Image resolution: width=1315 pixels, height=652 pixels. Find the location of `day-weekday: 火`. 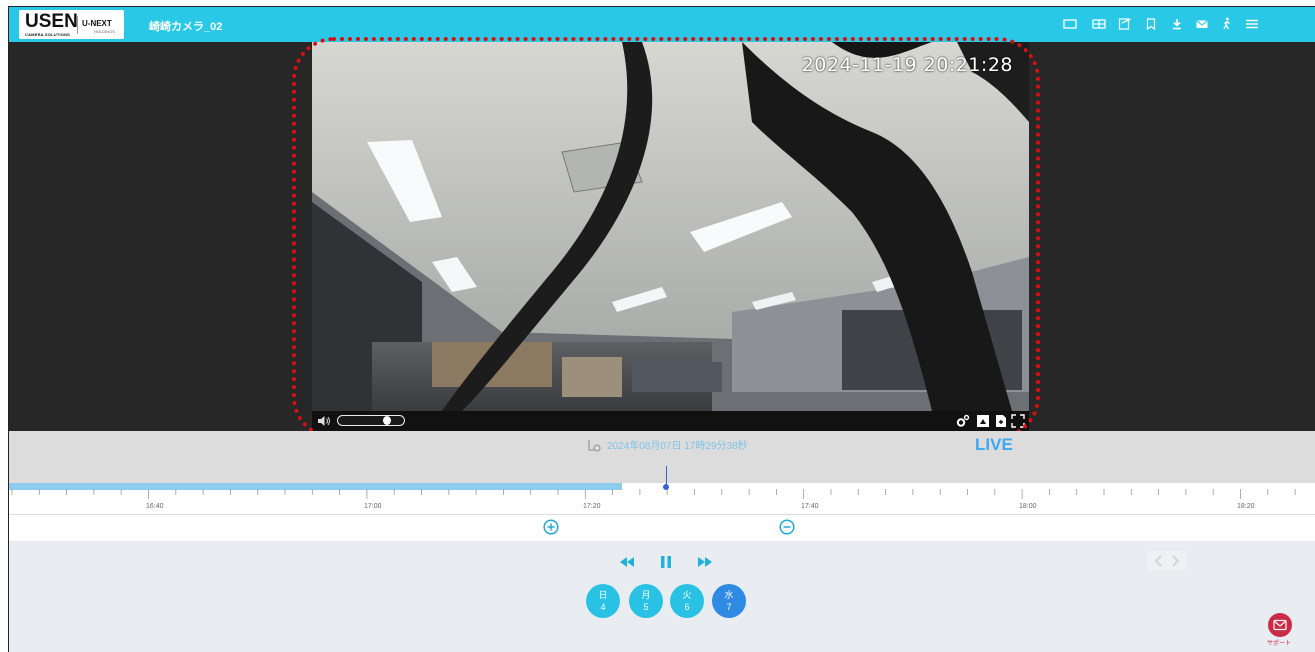

day-weekday: 火 is located at coordinates (687, 595).